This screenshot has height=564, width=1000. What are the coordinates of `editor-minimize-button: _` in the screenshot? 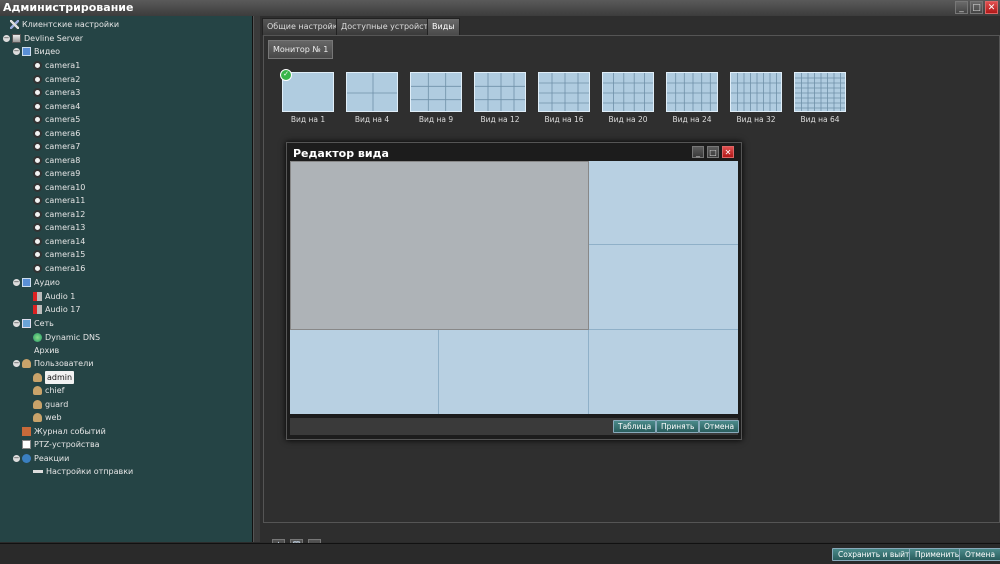 It's located at (698, 152).